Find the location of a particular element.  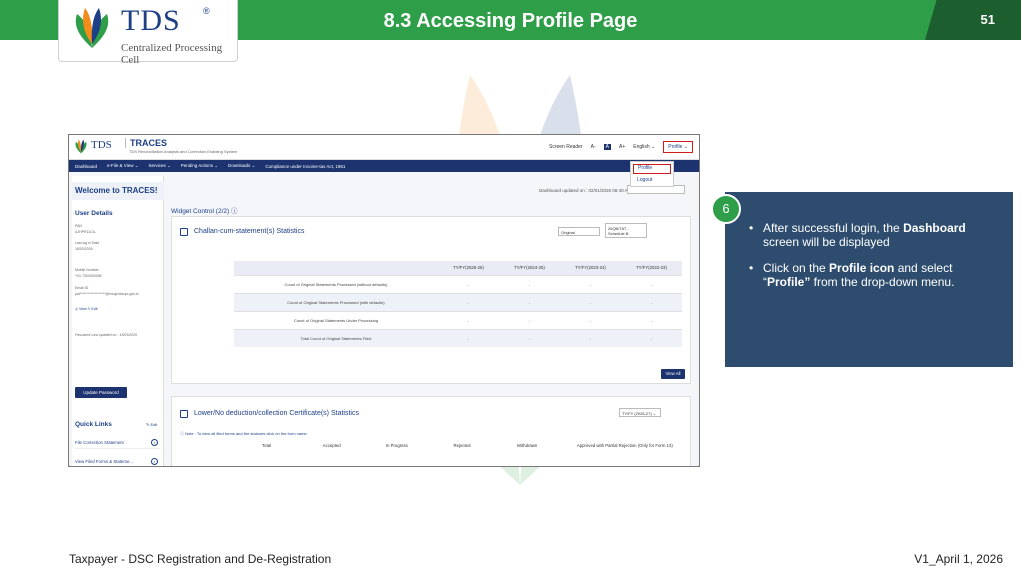

logo-text: TDS is located at coordinates (151, 20).